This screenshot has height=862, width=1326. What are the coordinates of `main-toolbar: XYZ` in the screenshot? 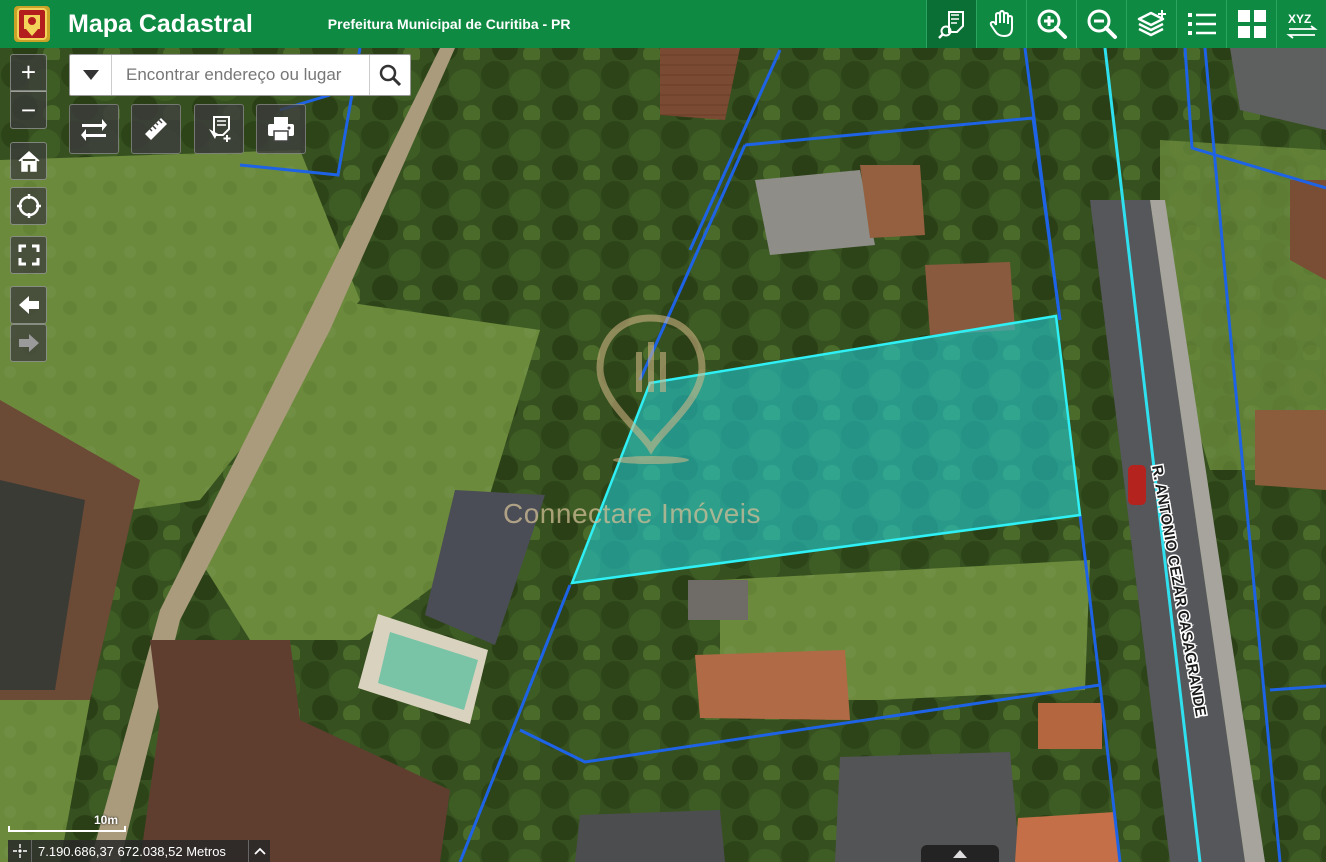 It's located at (1126, 24).